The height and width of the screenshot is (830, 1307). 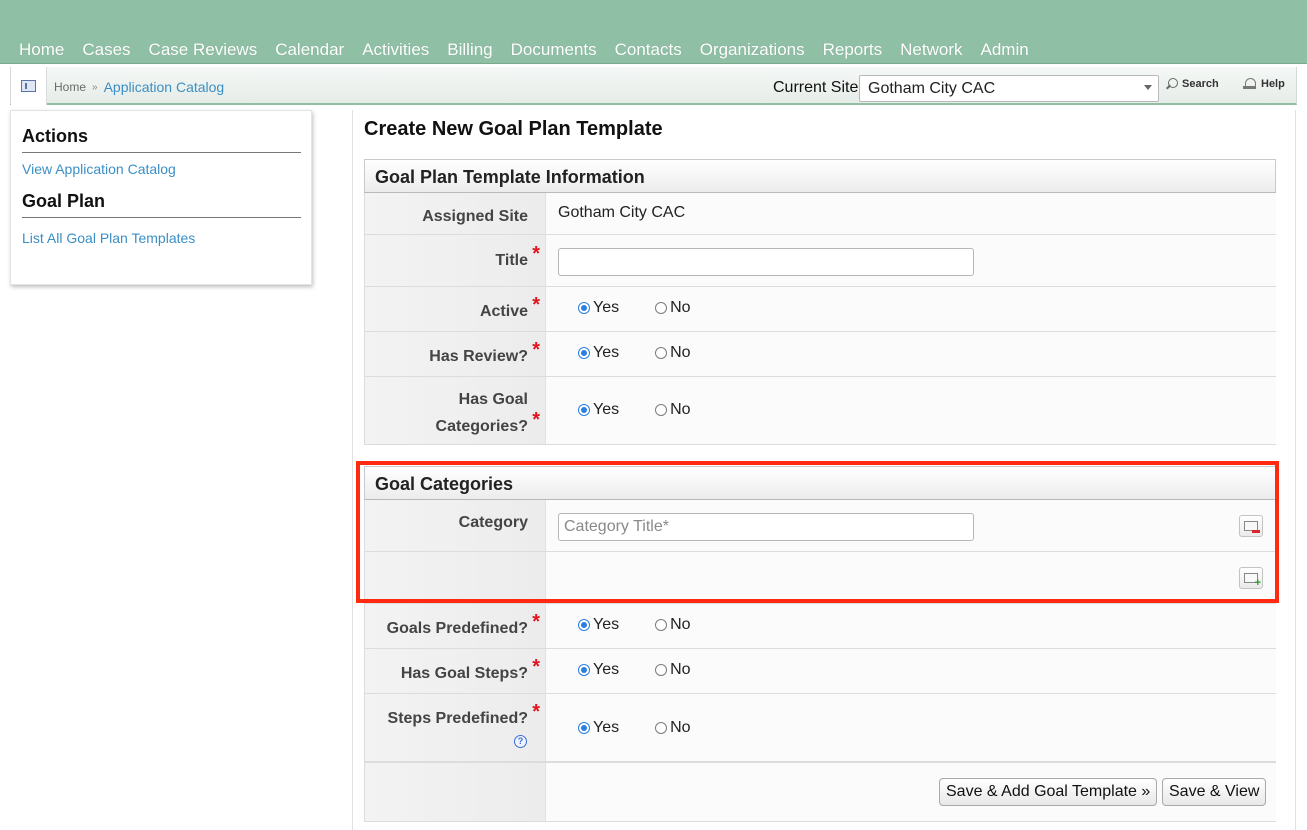 What do you see at coordinates (70, 87) in the screenshot?
I see `breadcrumb-home-link: Home` at bounding box center [70, 87].